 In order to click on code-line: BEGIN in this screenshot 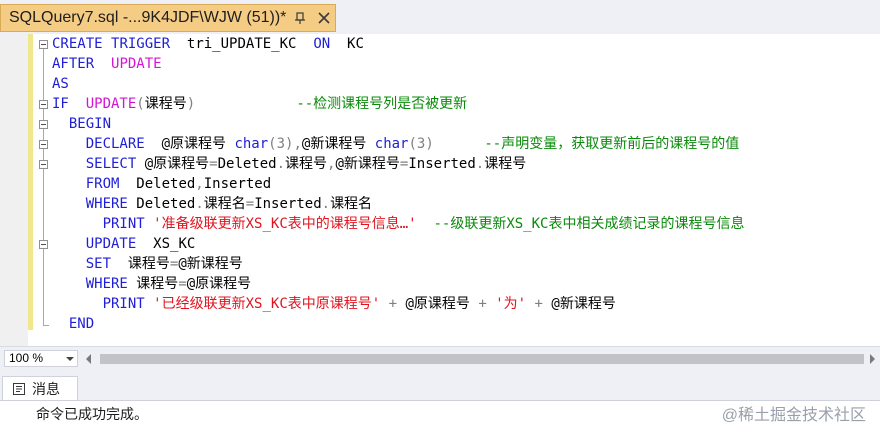, I will do `click(81, 124)`.